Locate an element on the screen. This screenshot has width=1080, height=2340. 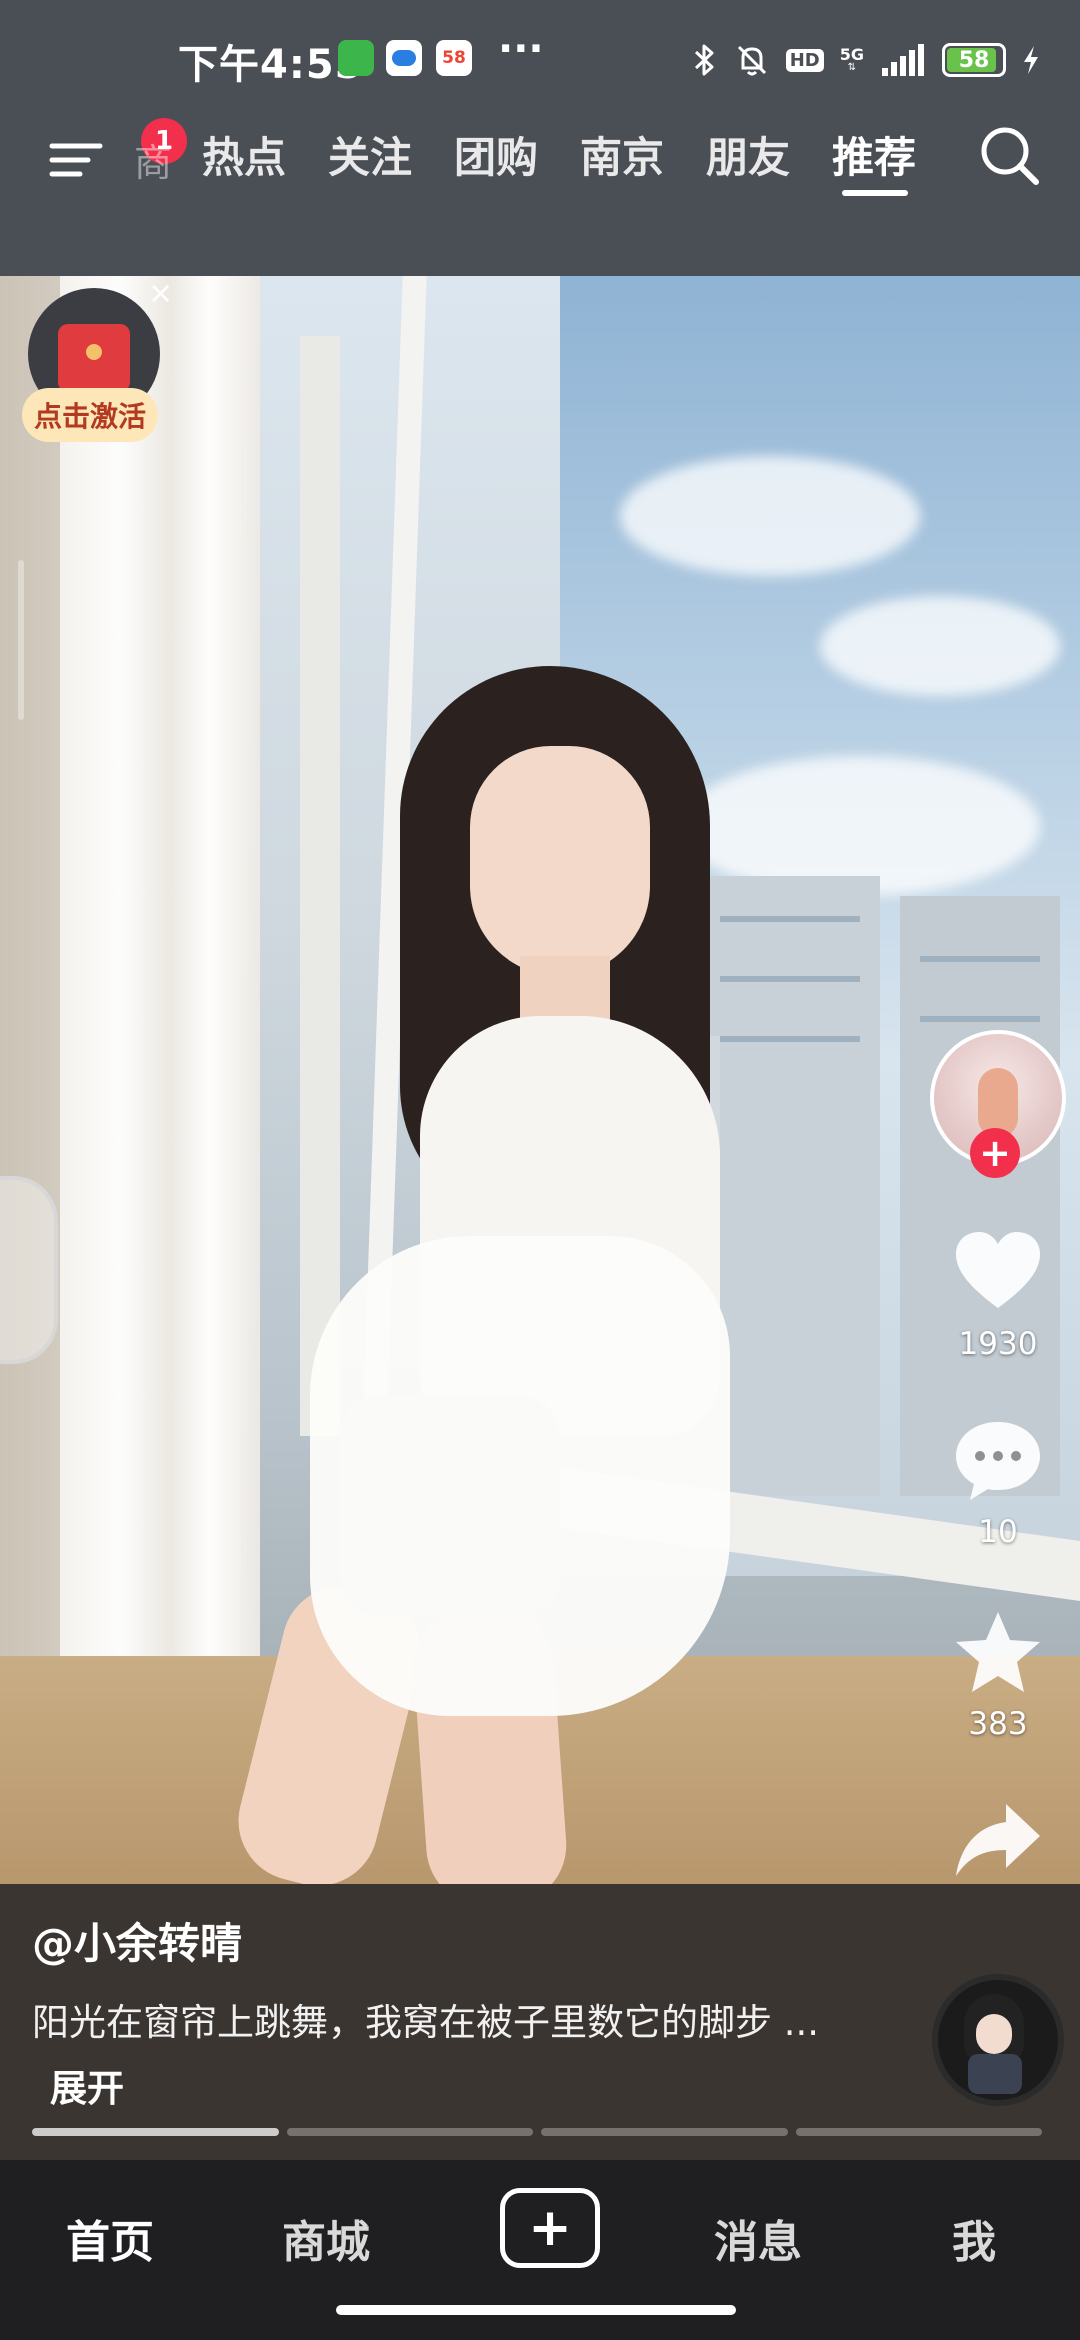
status-bar: 下午4:55 58 ··· HD 5G ⇅ 58 is located at coordinates (540, 59).